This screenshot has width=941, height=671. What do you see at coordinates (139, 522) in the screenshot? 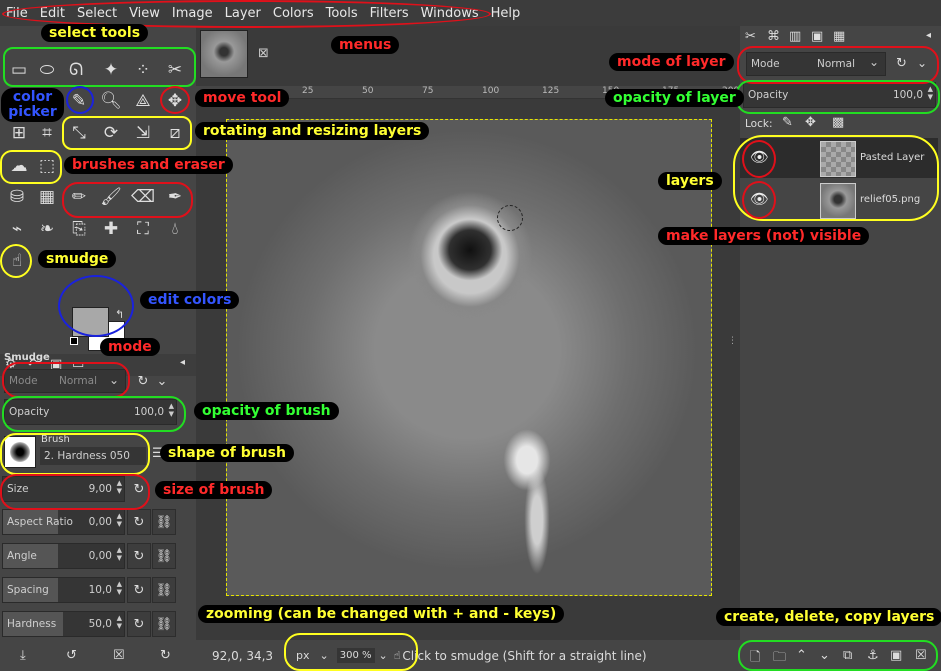
I see `aspect-reset-icon: ↻` at bounding box center [139, 522].